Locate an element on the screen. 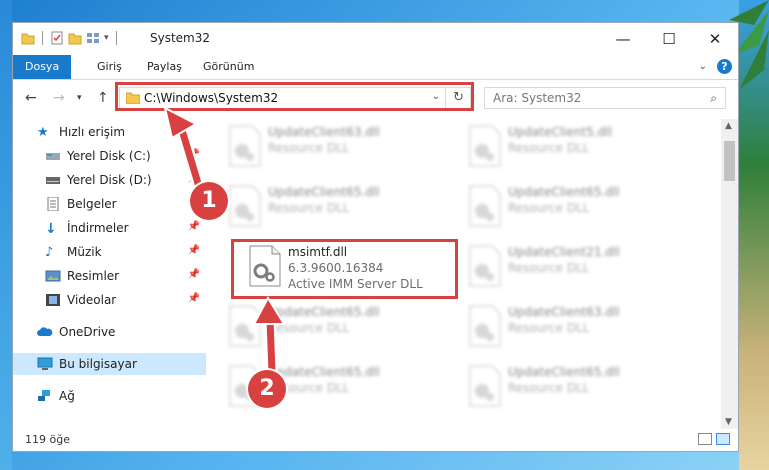  pictures-icon is located at coordinates (53, 276).